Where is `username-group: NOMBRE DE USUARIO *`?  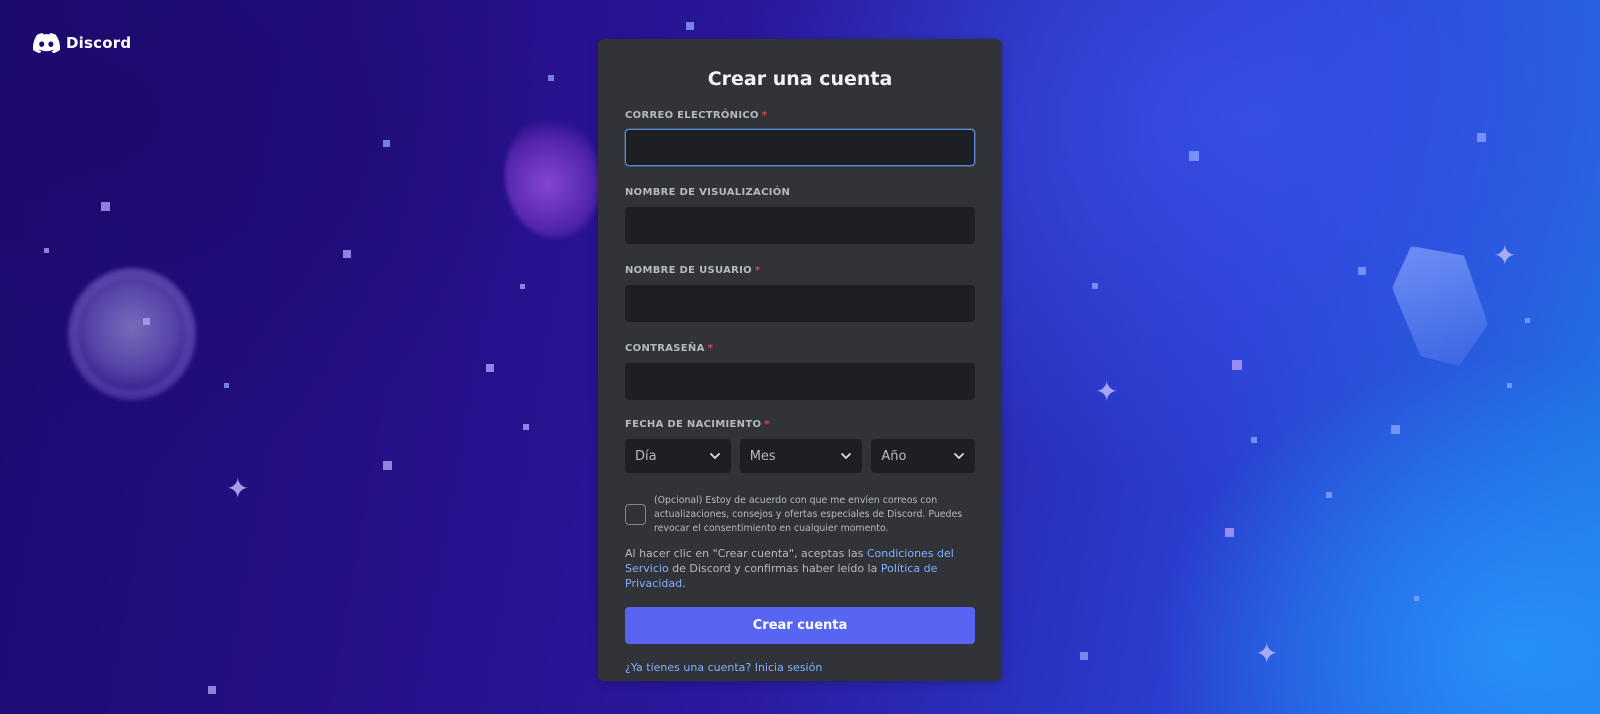 username-group: NOMBRE DE USUARIO * is located at coordinates (800, 293).